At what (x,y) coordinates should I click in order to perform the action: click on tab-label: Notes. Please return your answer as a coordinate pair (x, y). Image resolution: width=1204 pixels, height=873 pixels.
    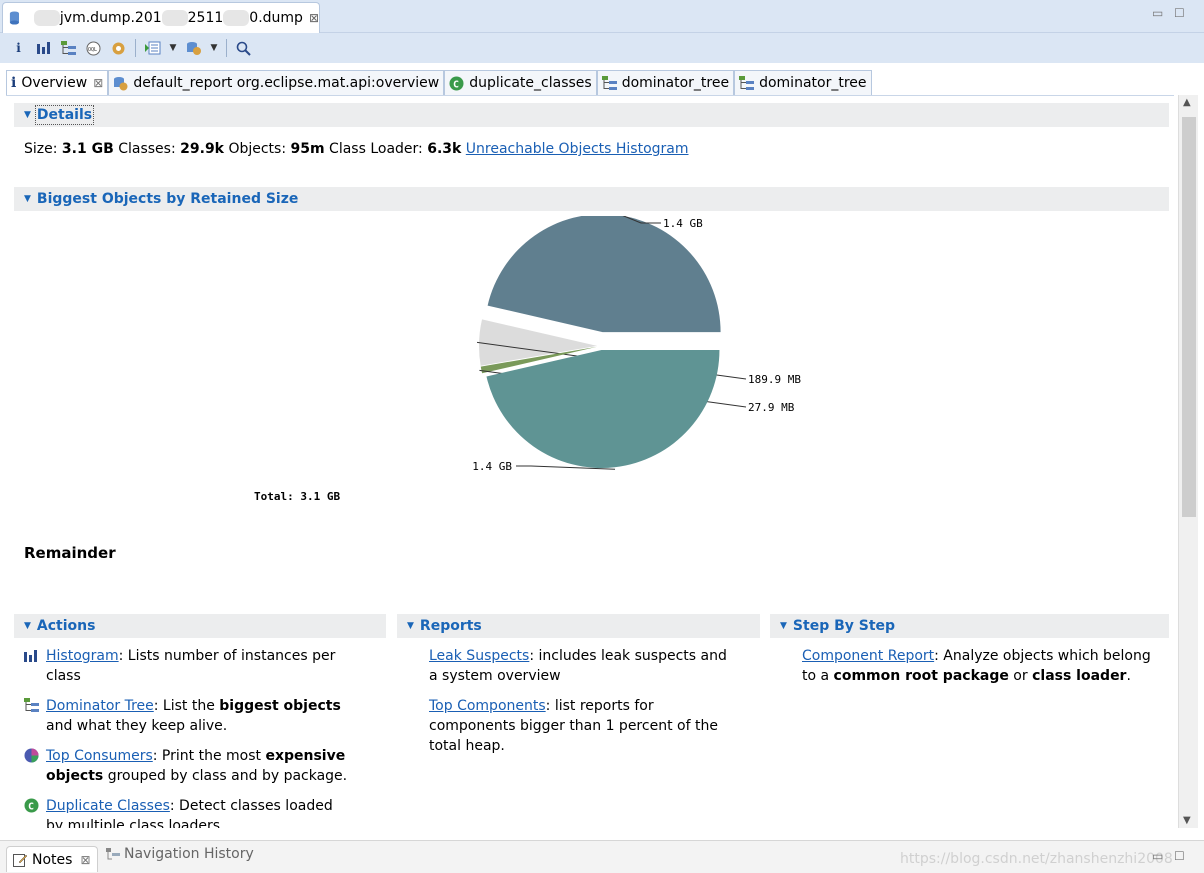
    Looking at the image, I should click on (52, 859).